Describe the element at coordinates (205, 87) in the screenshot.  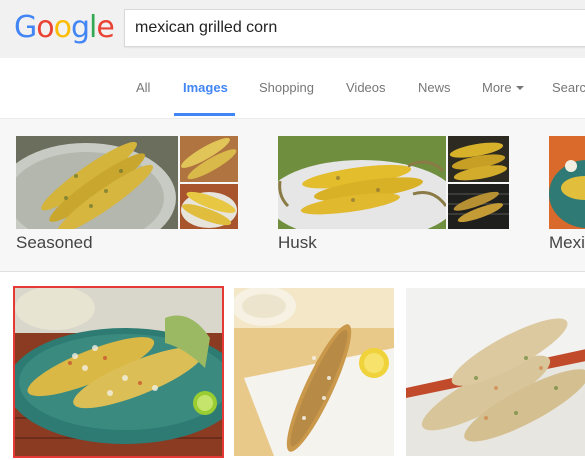
I see `tab-images: Images` at that location.